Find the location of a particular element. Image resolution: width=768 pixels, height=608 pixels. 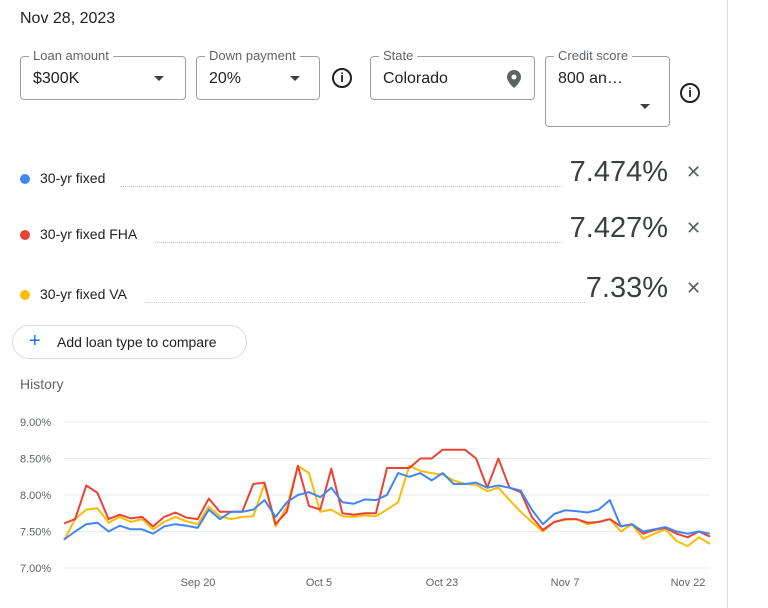

loan-amount-select: Loan amount $300K is located at coordinates (103, 74).